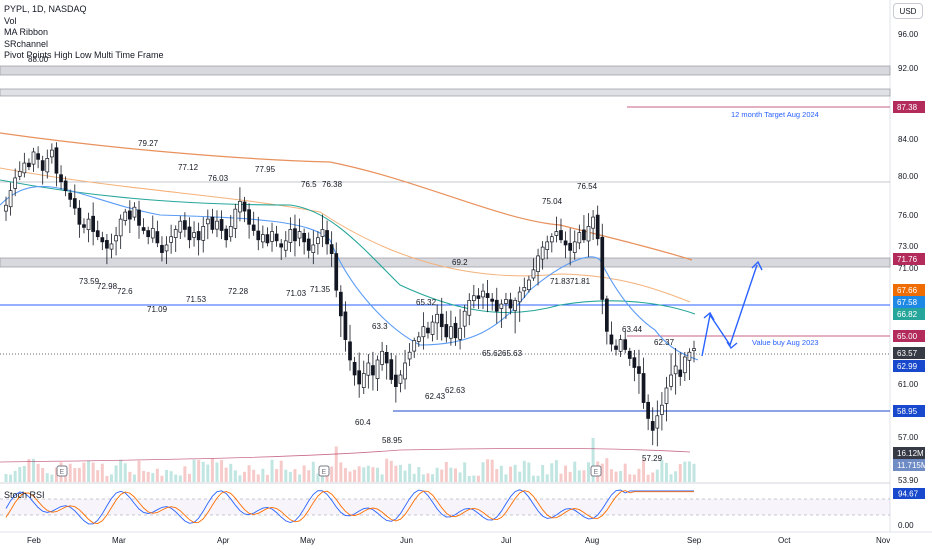 The image size is (932, 550). I want to click on price-badge-text: 58.95, so click(907, 411).